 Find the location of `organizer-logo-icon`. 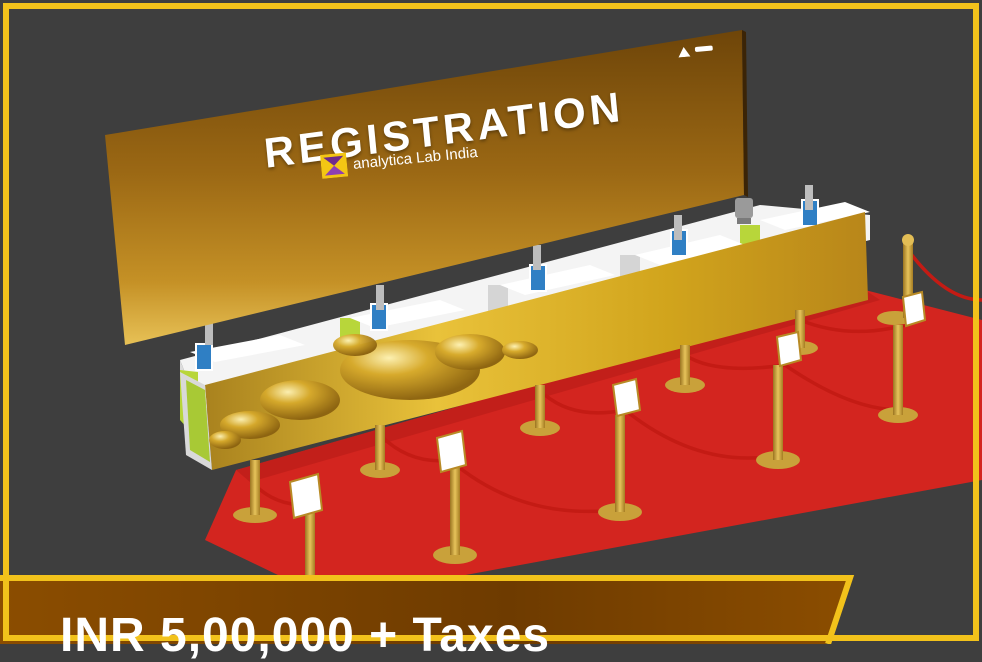

organizer-logo-icon is located at coordinates (684, 52).